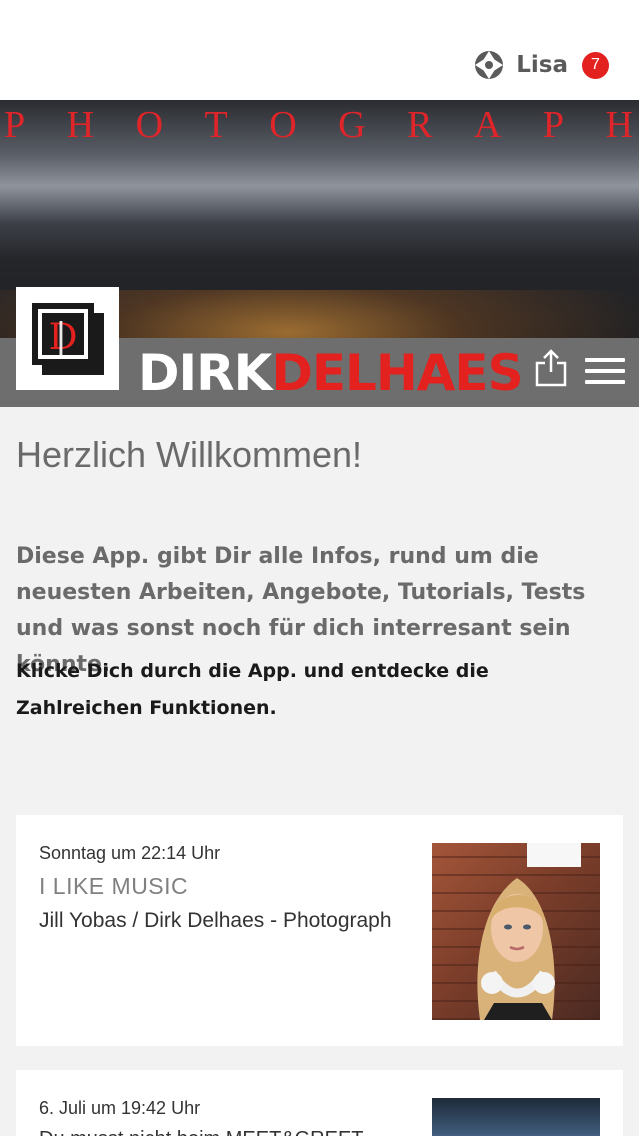 This screenshot has height=1136, width=639. I want to click on aperture-icon, so click(489, 65).